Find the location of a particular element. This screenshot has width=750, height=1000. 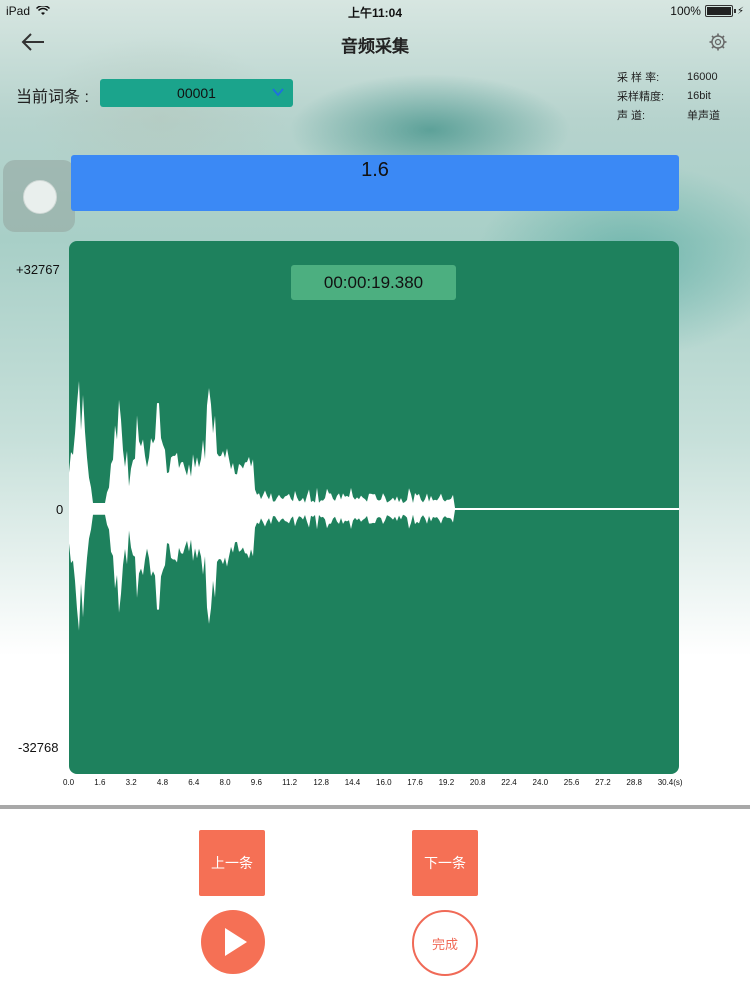

record-dot-icon is located at coordinates (40, 197).